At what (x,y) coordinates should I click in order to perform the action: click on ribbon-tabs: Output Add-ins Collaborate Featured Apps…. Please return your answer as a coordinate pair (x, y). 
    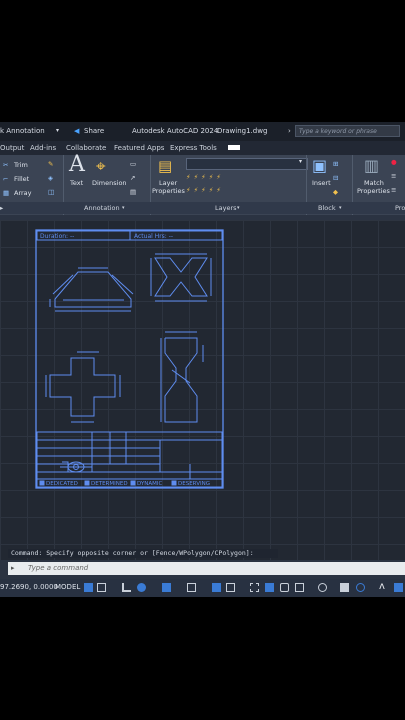
    Looking at the image, I should click on (202, 148).